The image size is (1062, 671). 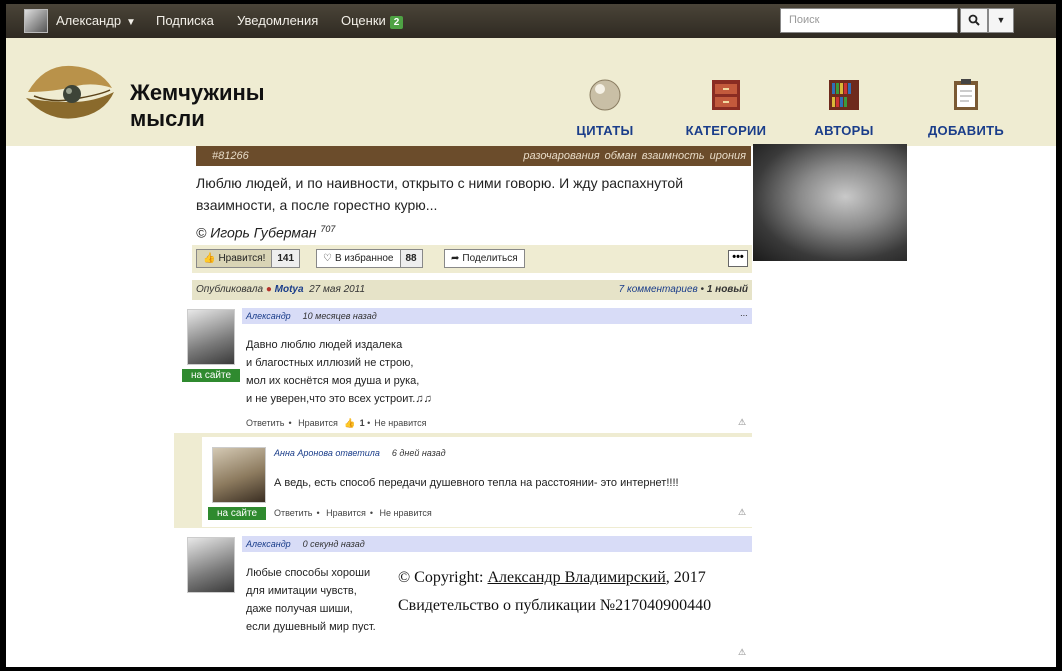 I want to click on comment-line: Давно люблю людей издалека, so click(x=324, y=345).